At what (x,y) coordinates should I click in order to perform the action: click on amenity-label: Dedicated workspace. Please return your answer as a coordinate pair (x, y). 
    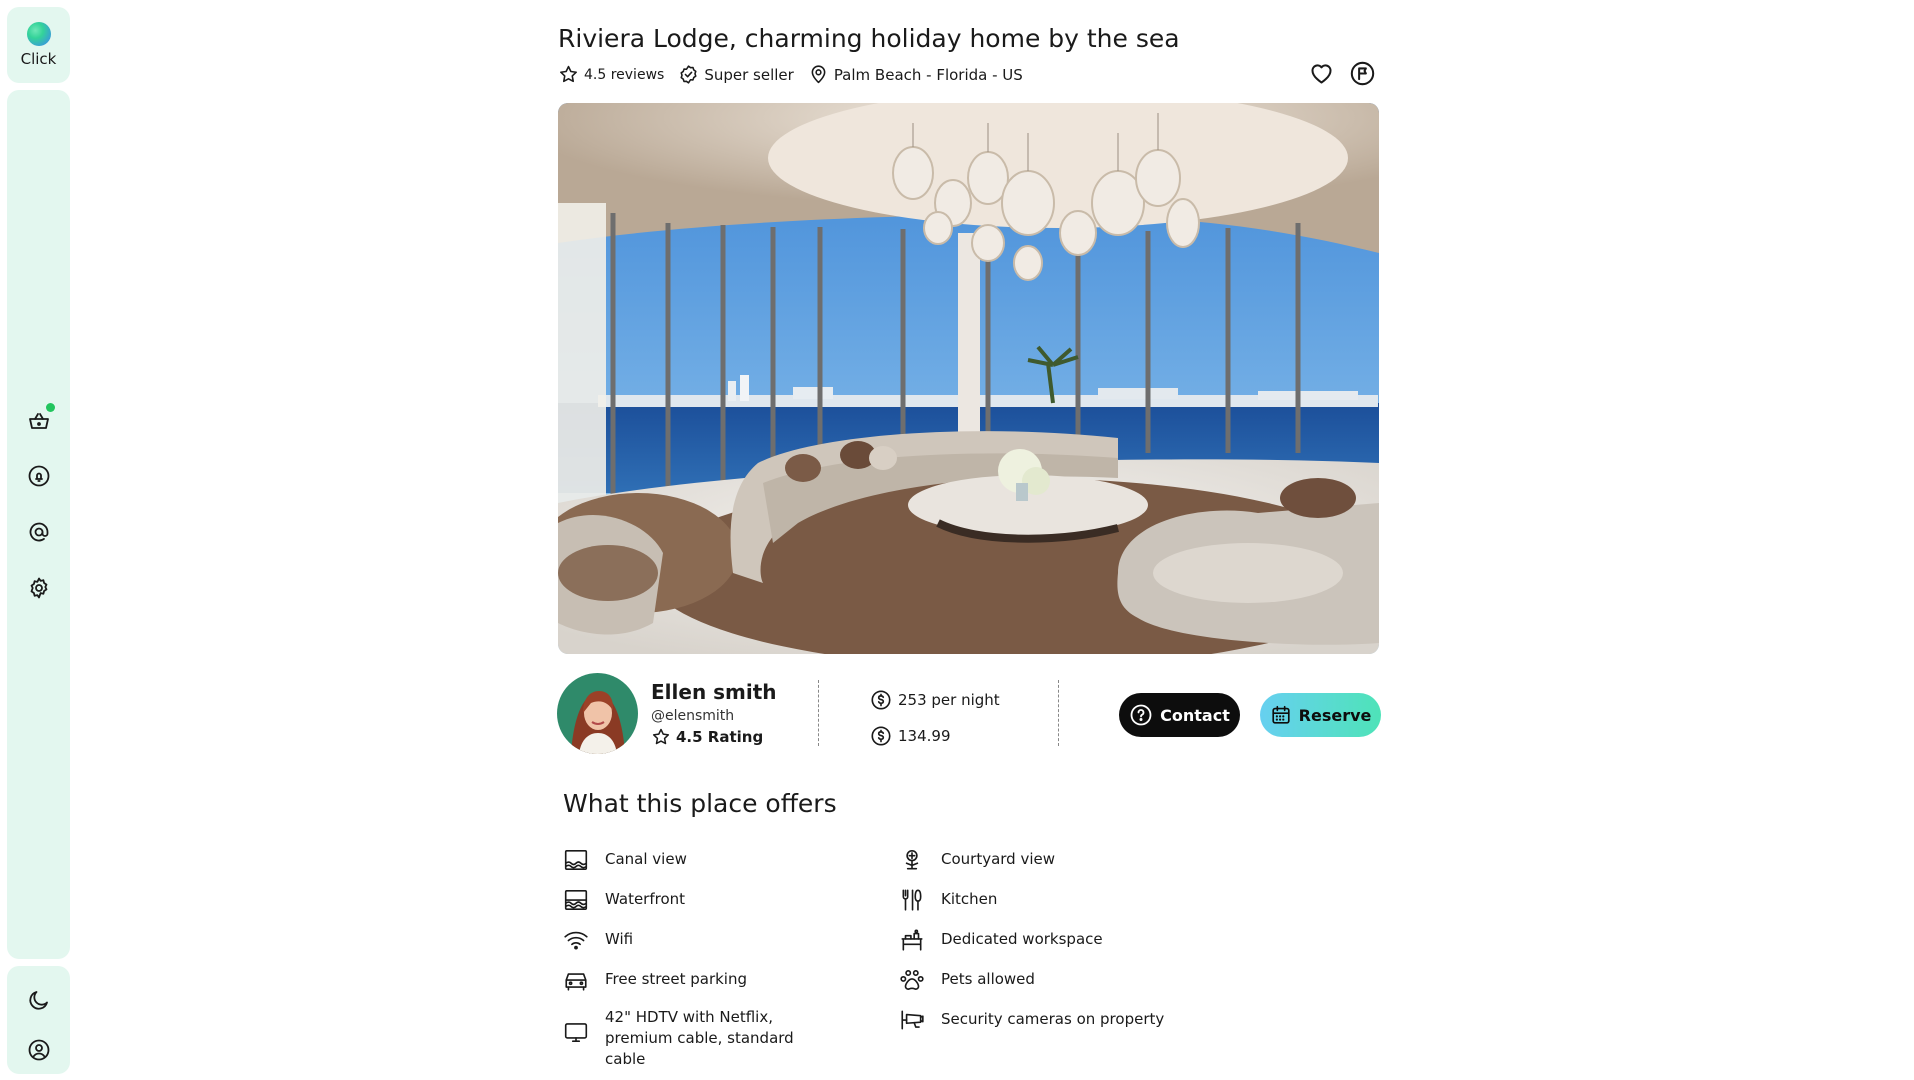
    Looking at the image, I should click on (1022, 939).